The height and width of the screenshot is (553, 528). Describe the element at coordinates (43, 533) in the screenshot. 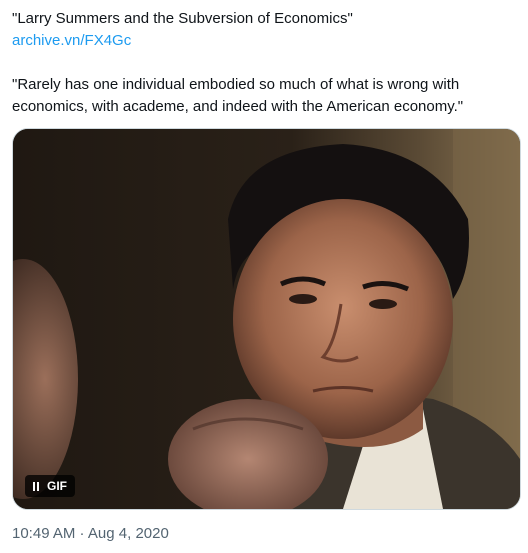

I see `tweet-time: 10:49 AM` at that location.